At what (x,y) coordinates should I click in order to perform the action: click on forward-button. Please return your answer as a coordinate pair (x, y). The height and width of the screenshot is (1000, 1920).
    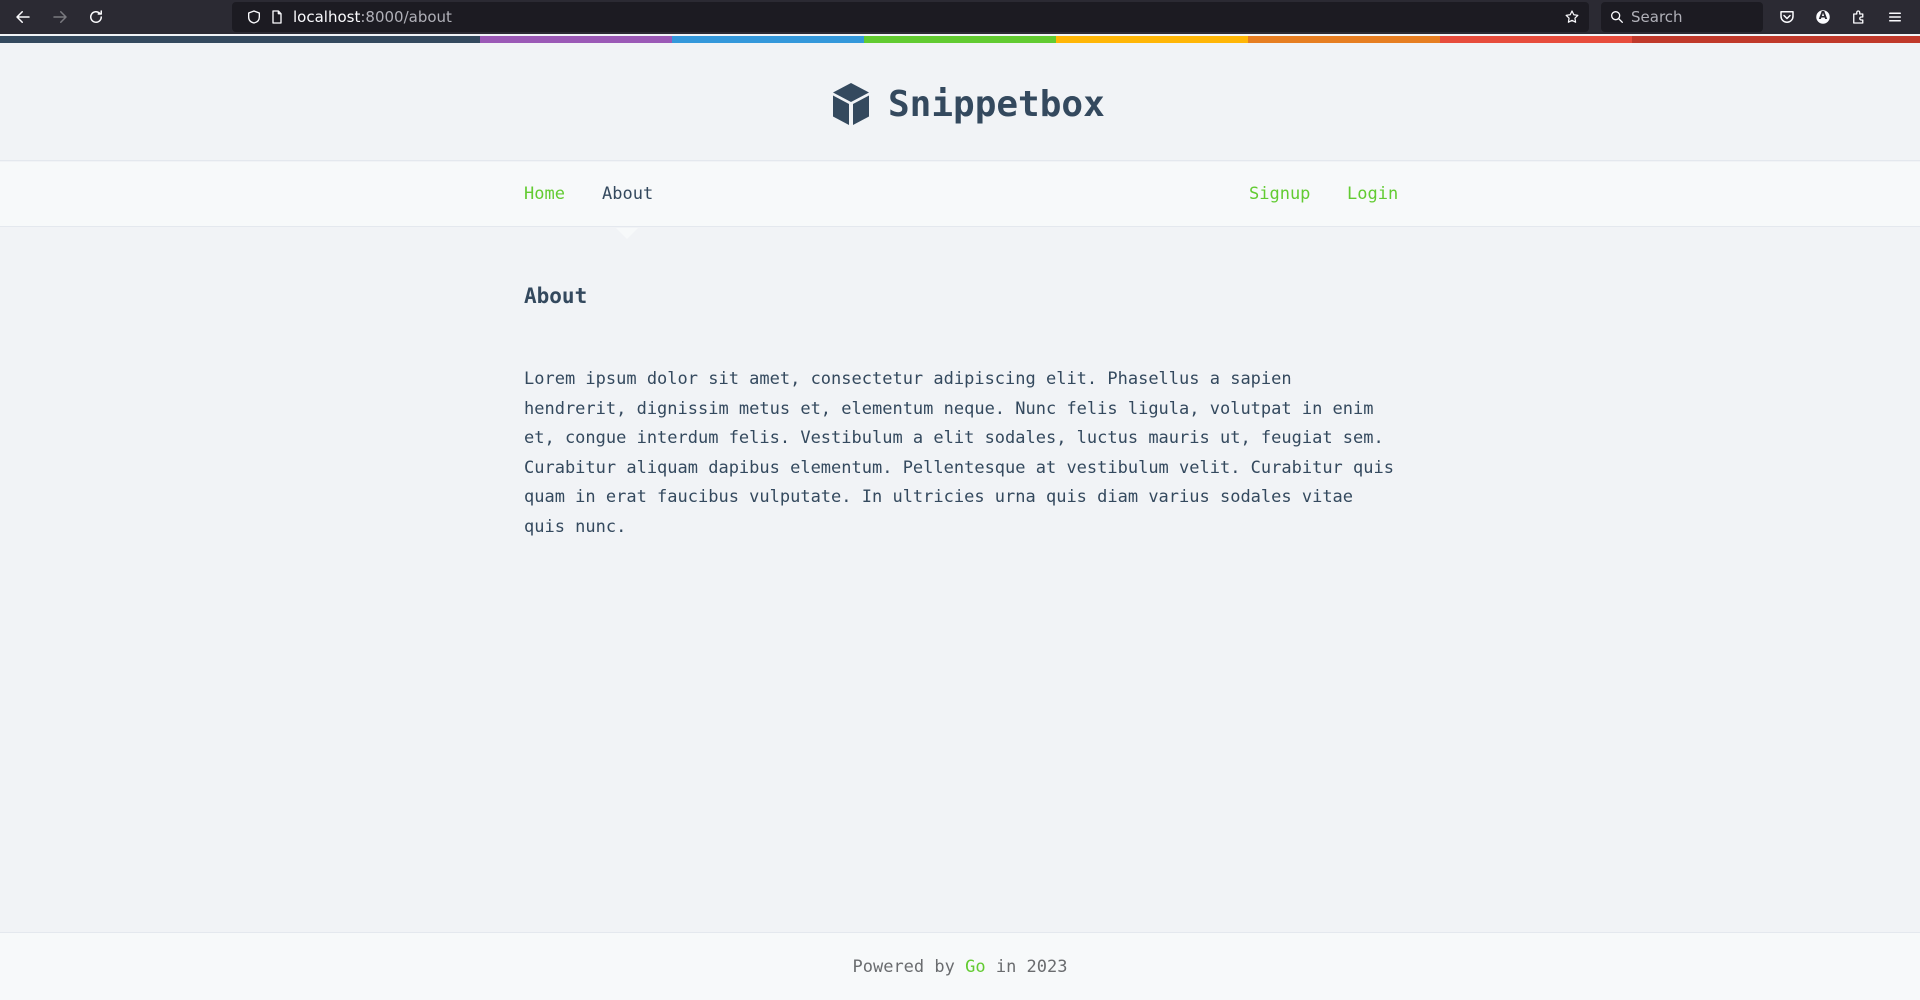
    Looking at the image, I should click on (60, 17).